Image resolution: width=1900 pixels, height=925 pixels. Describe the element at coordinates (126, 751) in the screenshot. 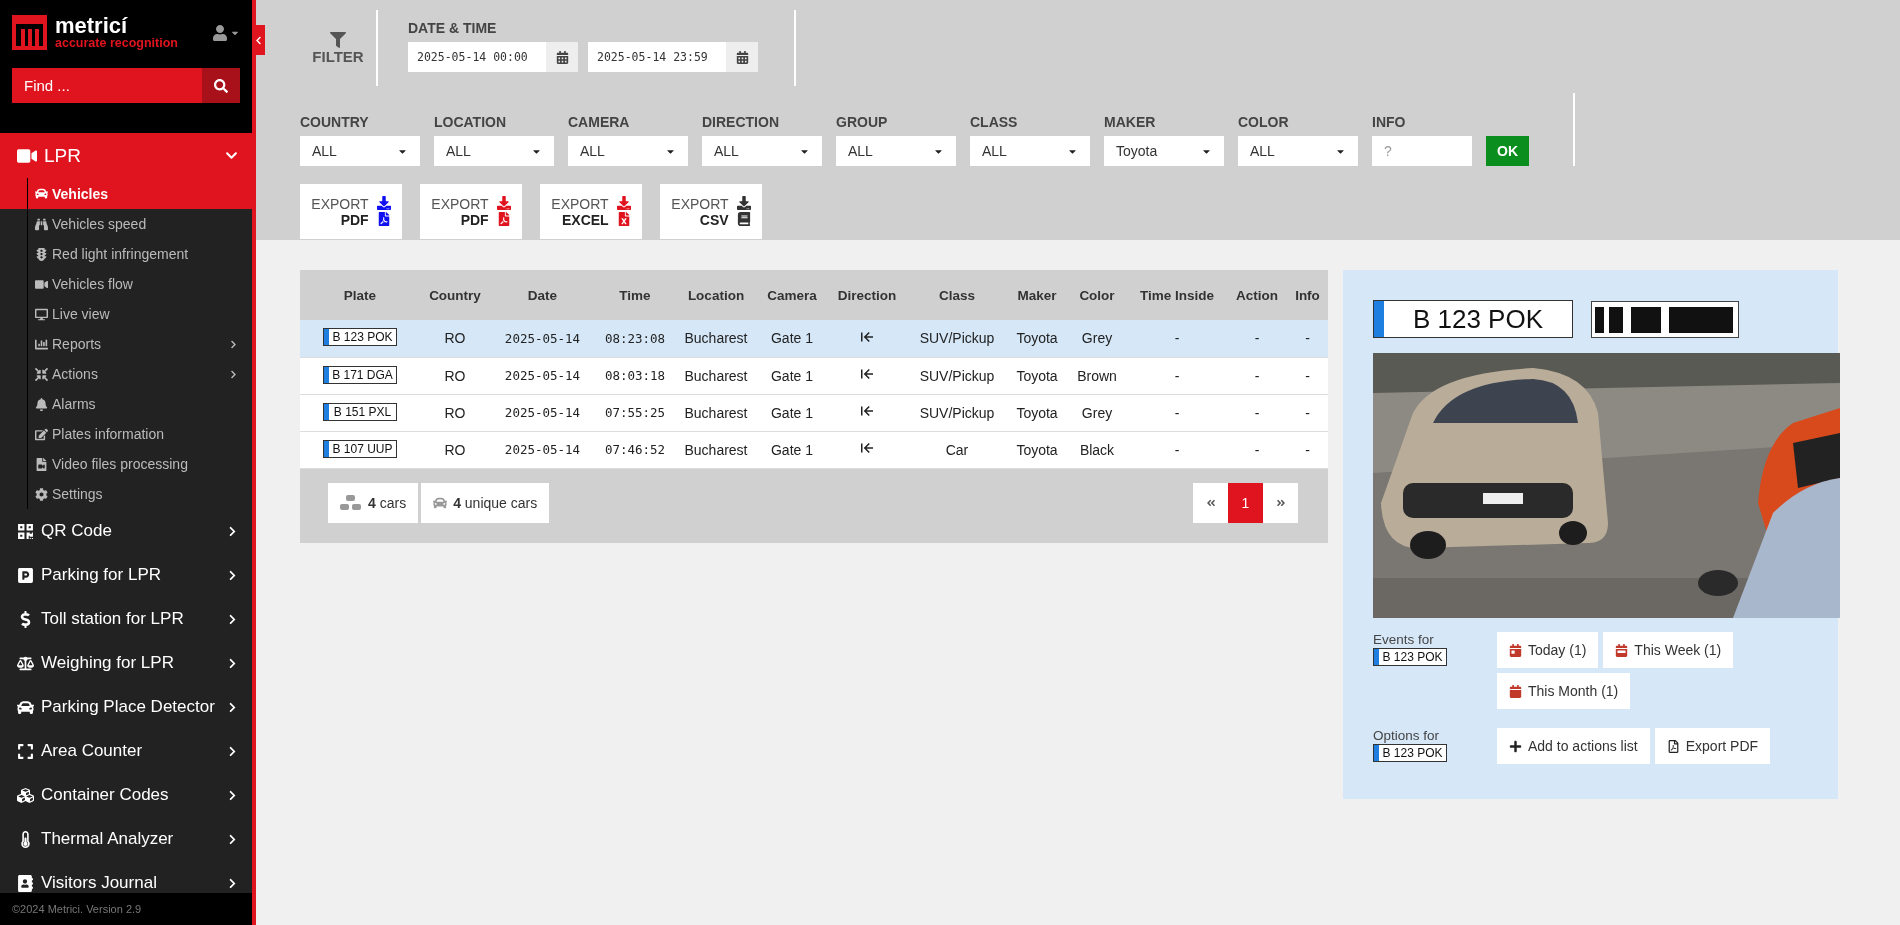

I see `menu-item: Area Counter` at that location.